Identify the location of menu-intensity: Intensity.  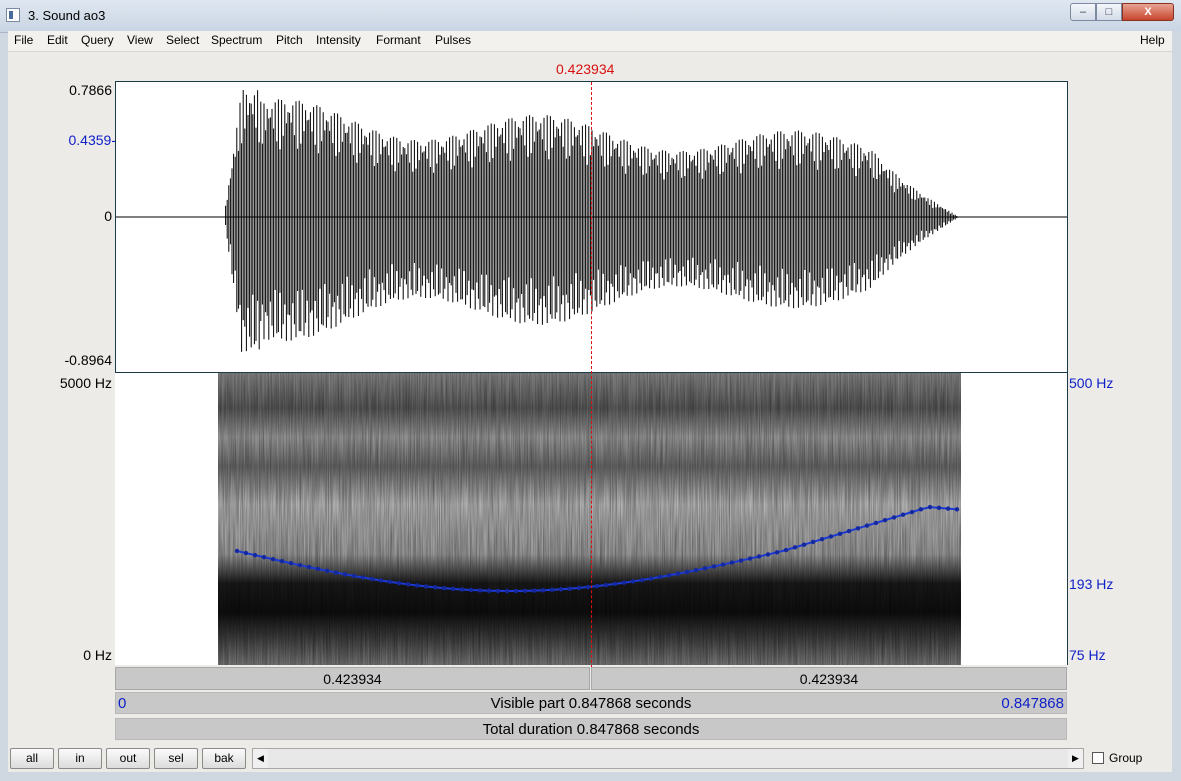
(338, 40).